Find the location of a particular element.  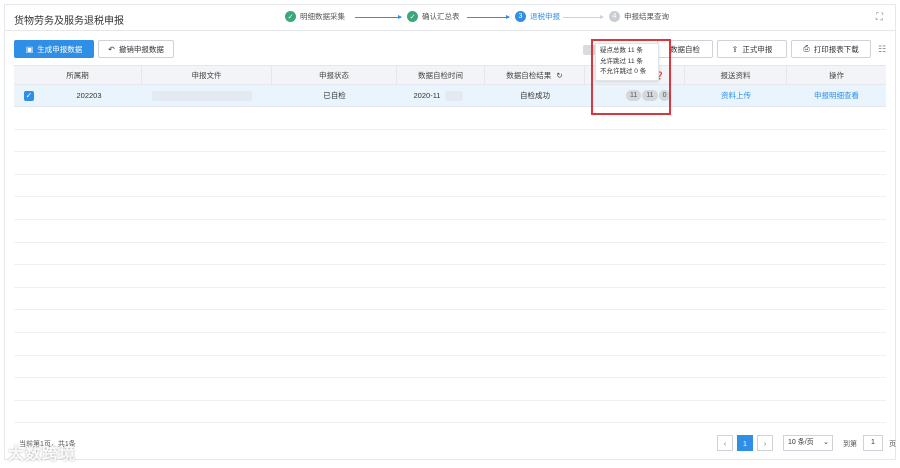

chevron-down-icon: ⌄ is located at coordinates (826, 442).